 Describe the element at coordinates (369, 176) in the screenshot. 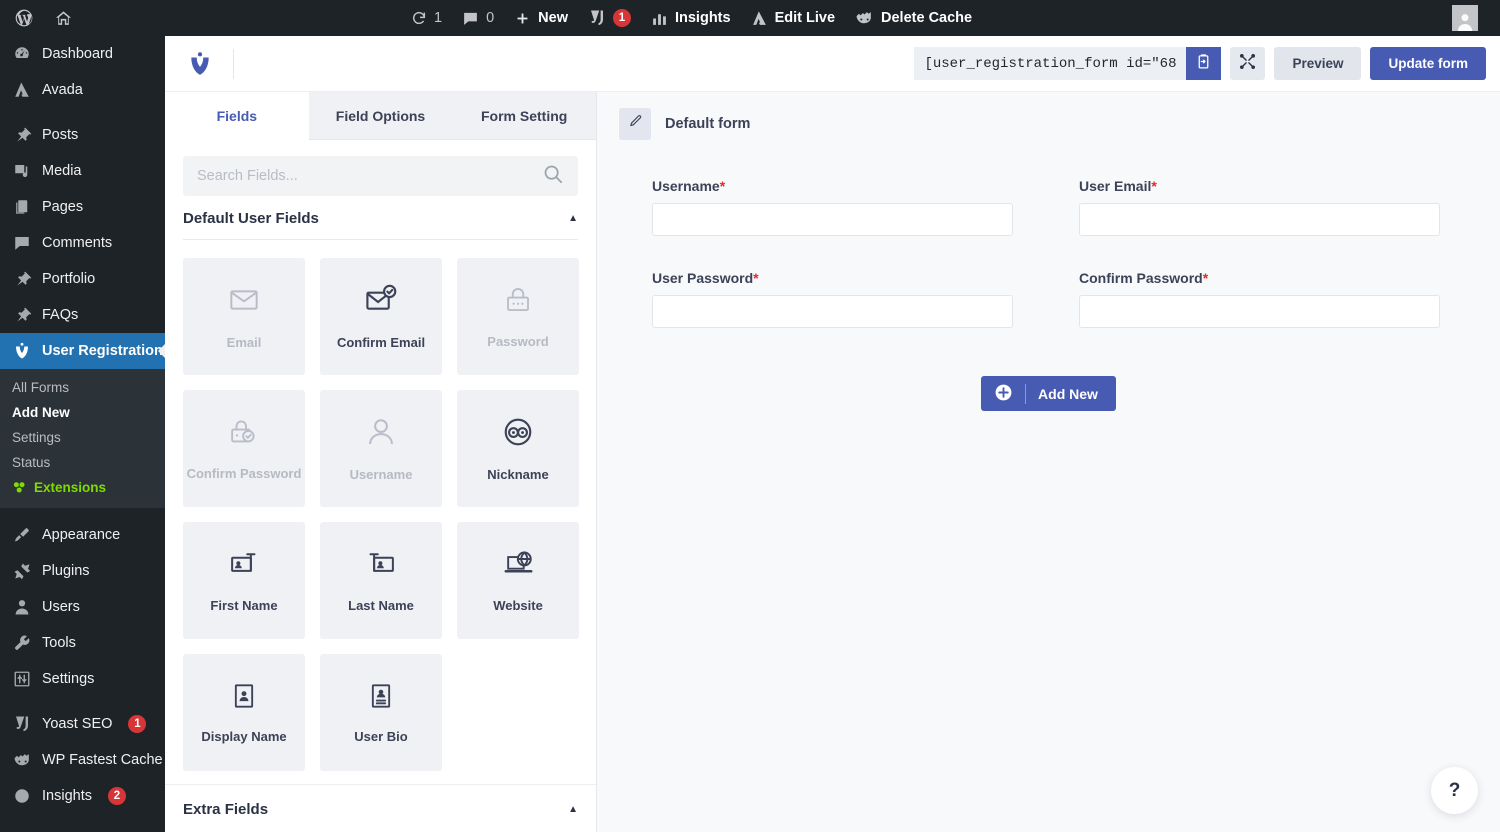

I see `search-input` at that location.